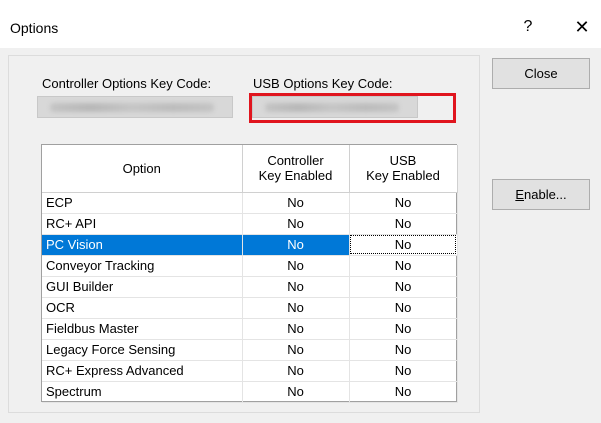 This screenshot has width=601, height=423. Describe the element at coordinates (541, 73) in the screenshot. I see `close-button: Close` at that location.